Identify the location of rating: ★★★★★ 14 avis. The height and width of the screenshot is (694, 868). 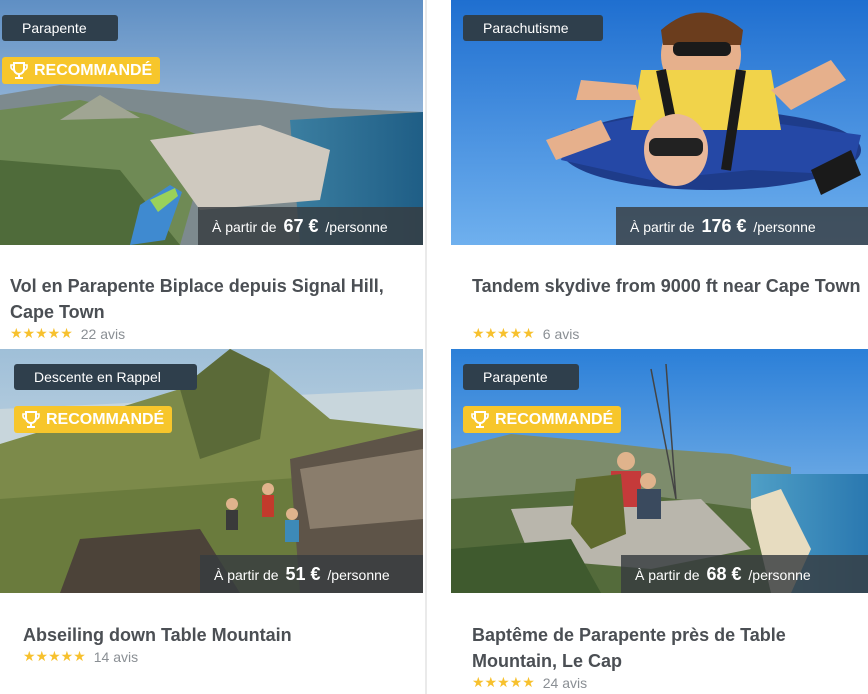
(80, 656).